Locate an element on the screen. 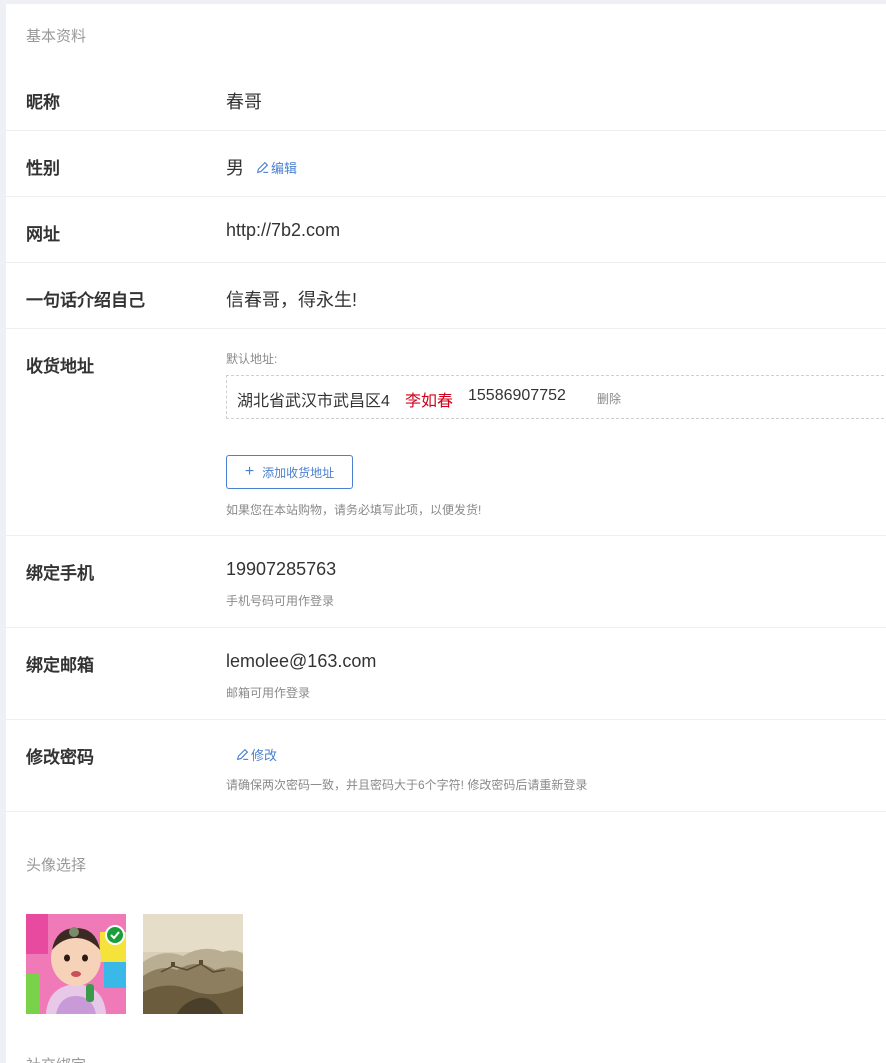  gender-edit-label: 编辑 is located at coordinates (284, 168).